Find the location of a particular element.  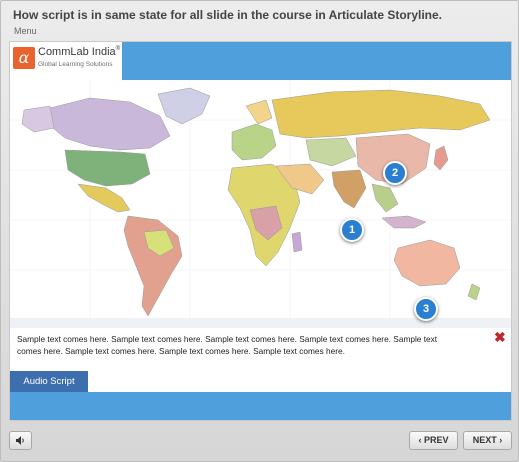

chevron-right-icon: › is located at coordinates (501, 440).